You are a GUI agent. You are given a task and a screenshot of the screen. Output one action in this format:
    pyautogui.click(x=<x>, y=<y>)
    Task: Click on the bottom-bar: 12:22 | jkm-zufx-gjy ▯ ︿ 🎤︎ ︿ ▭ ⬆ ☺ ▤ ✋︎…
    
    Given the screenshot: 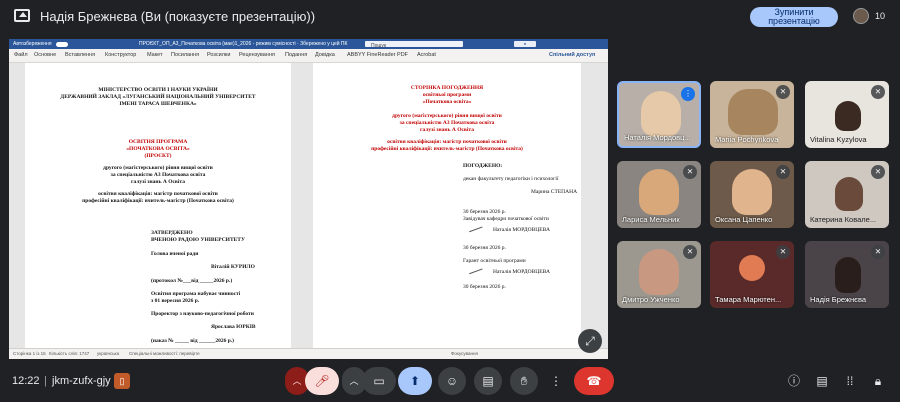 What is the action you would take?
    pyautogui.click(x=450, y=381)
    